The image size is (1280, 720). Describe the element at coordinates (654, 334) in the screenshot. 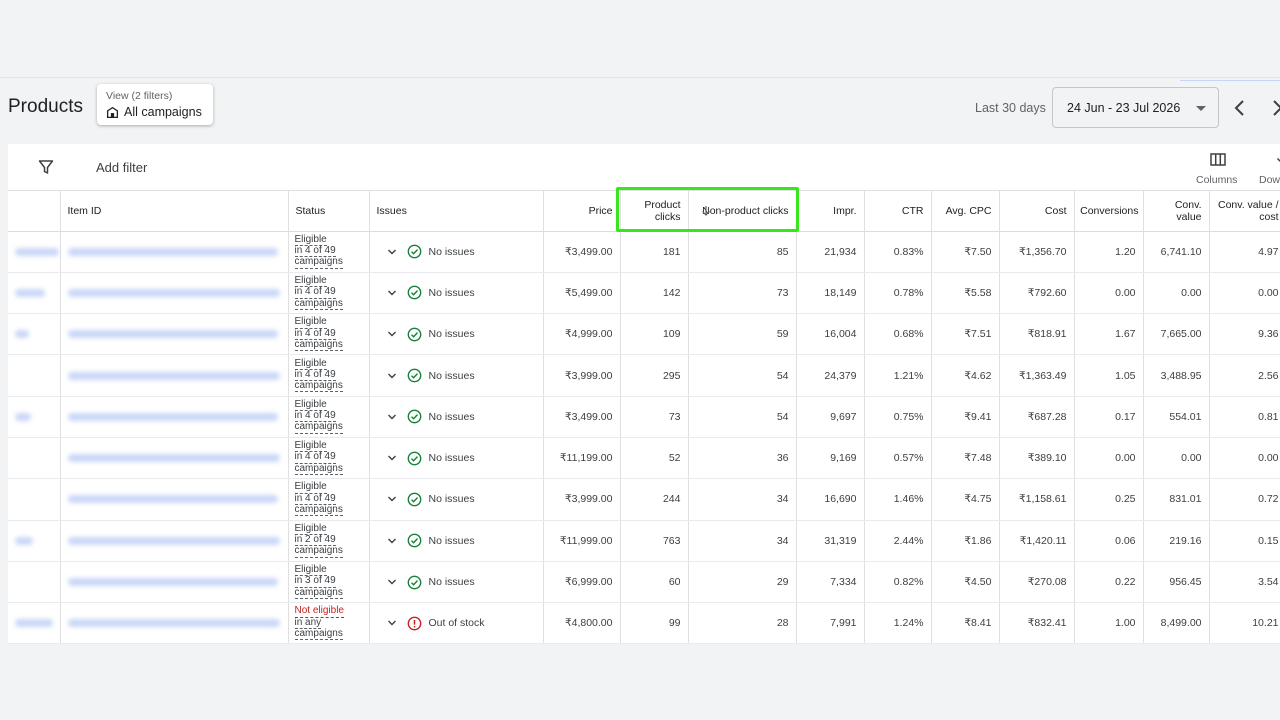

I see `product-clicks-cell: 109` at that location.